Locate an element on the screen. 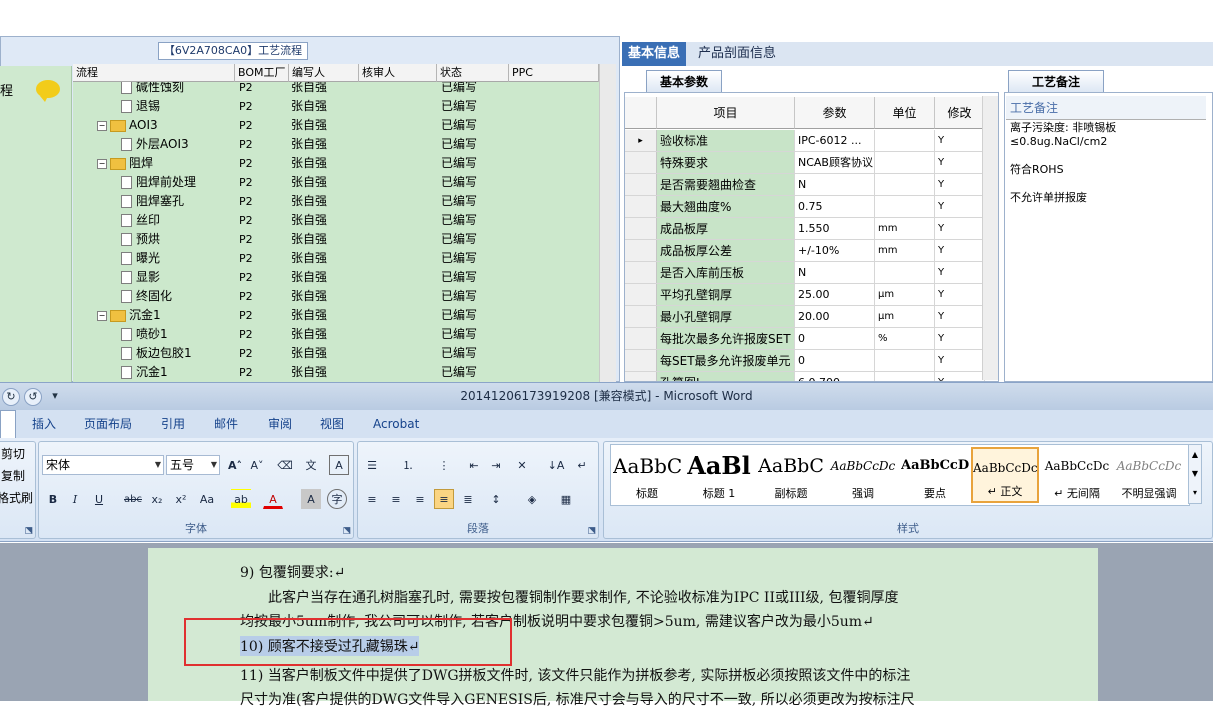  tree-node: 喷砂1 is located at coordinates (144, 334).